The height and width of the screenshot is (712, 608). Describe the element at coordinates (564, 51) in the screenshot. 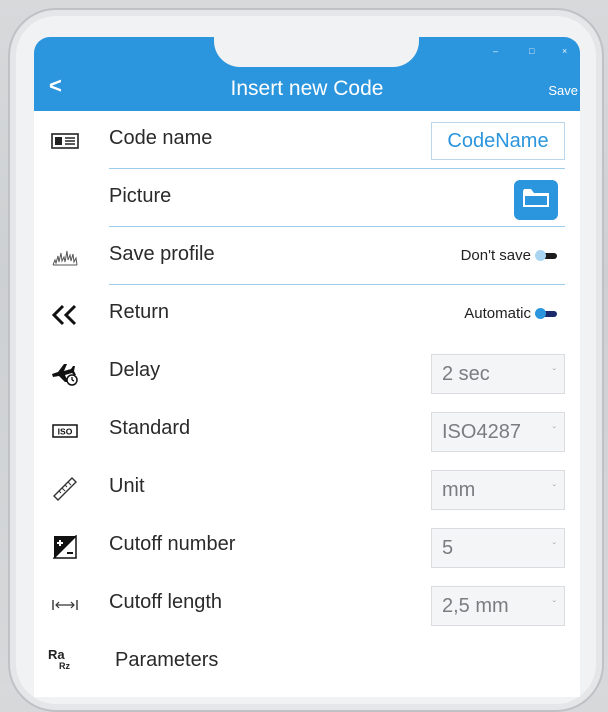

I see `close-icon: ×` at that location.